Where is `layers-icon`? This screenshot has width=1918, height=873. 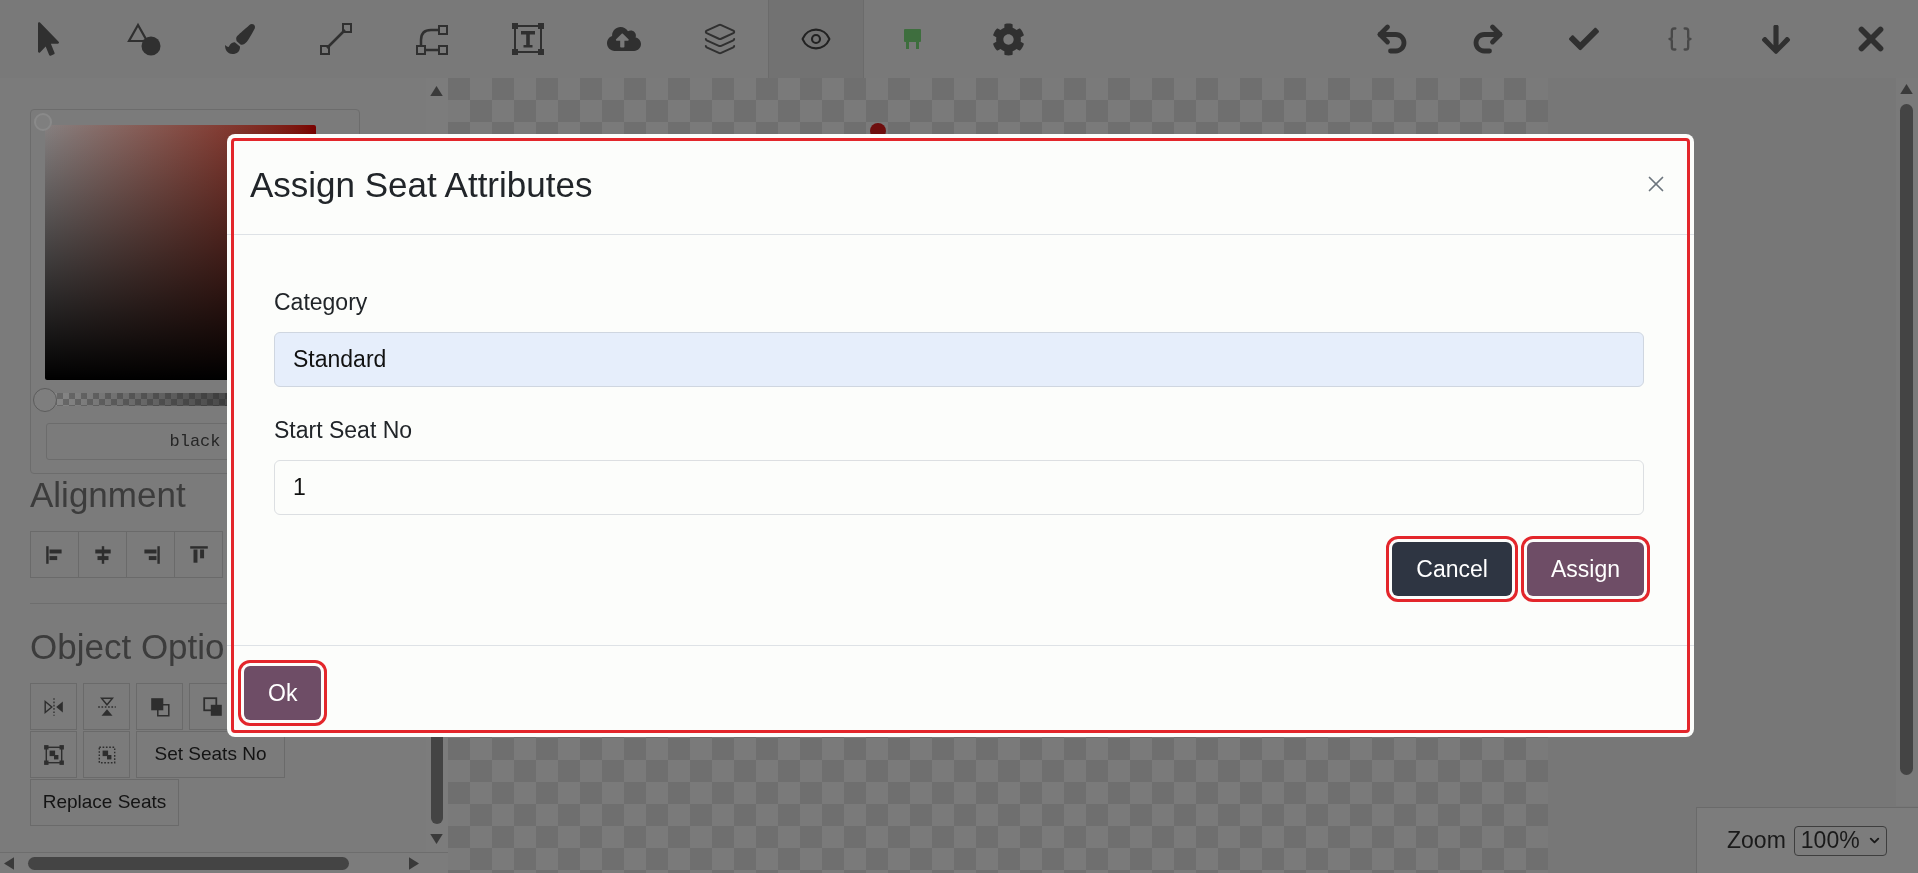
layers-icon is located at coordinates (720, 39).